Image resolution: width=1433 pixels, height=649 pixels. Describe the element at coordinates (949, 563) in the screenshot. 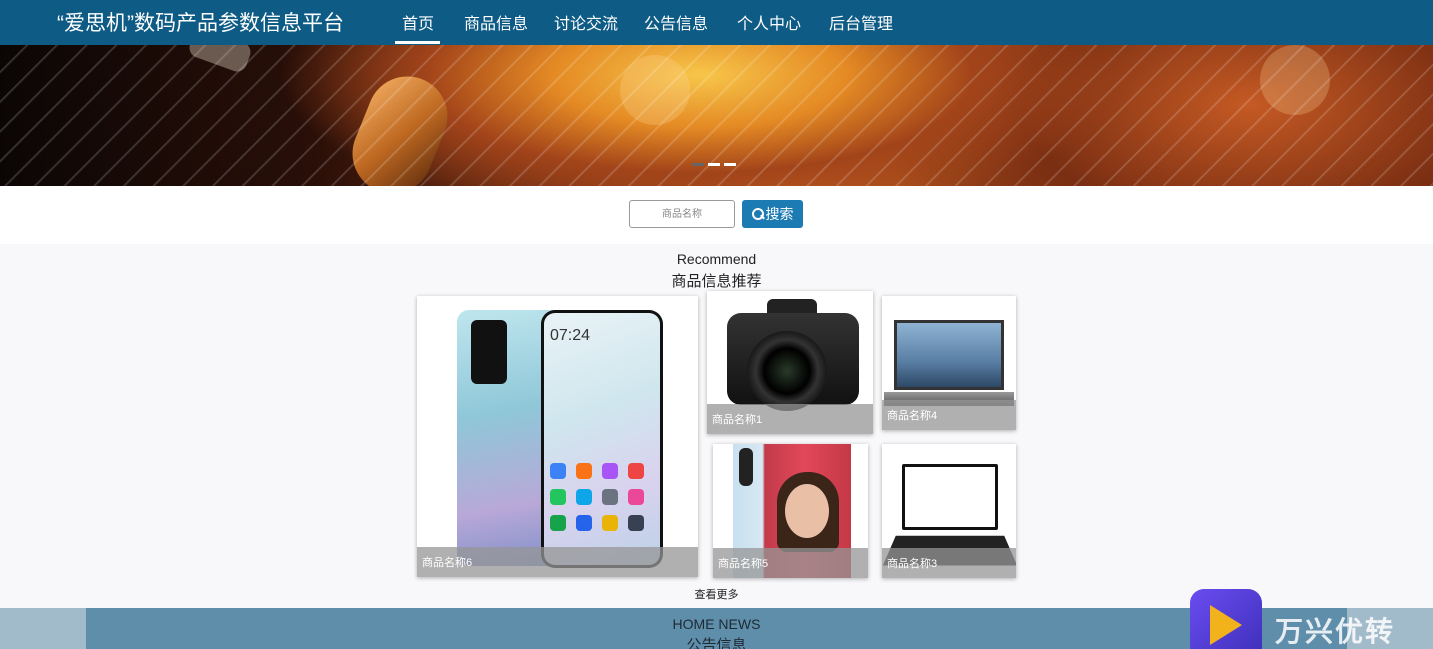

I see `product-name: 商品名称3` at that location.